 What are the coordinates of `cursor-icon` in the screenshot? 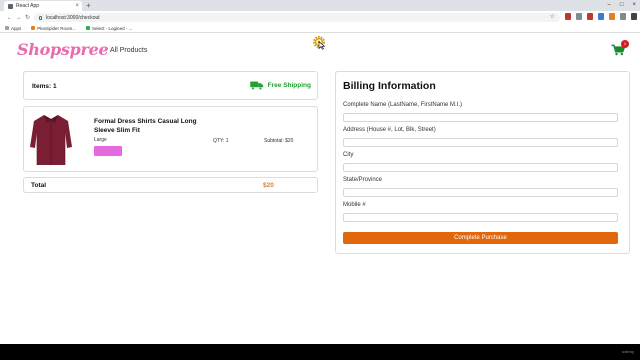 It's located at (322, 45).